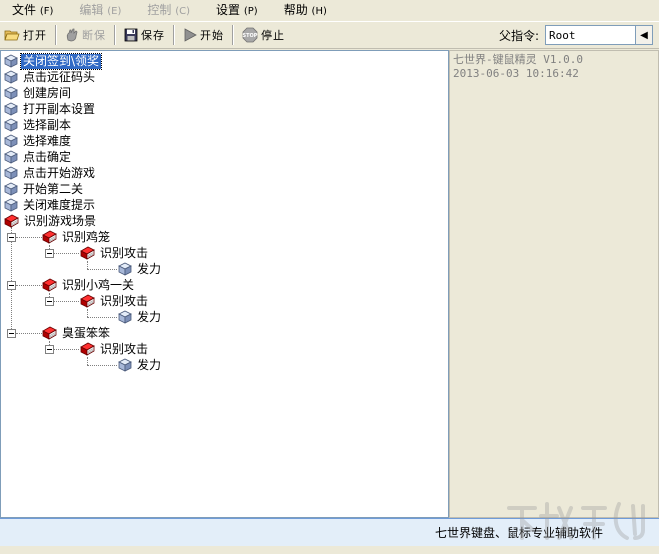 This screenshot has height=554, width=659. I want to click on menu-edit: 编辑 (E), so click(100, 10).